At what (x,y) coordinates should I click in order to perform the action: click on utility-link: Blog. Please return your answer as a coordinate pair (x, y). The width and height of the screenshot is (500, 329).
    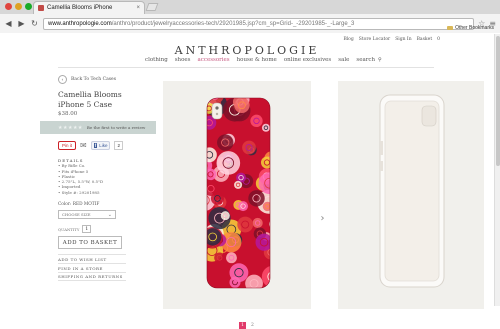
    Looking at the image, I should click on (348, 39).